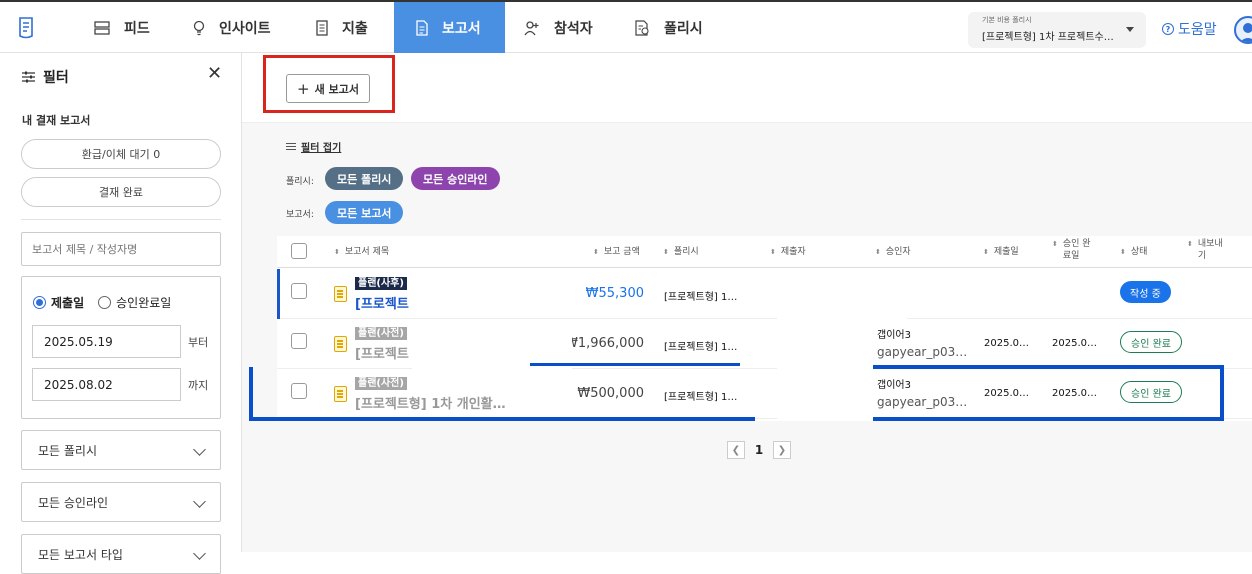  What do you see at coordinates (1007, 20) in the screenshot?
I see `policy-select-label: 기본 비용 폴리시` at bounding box center [1007, 20].